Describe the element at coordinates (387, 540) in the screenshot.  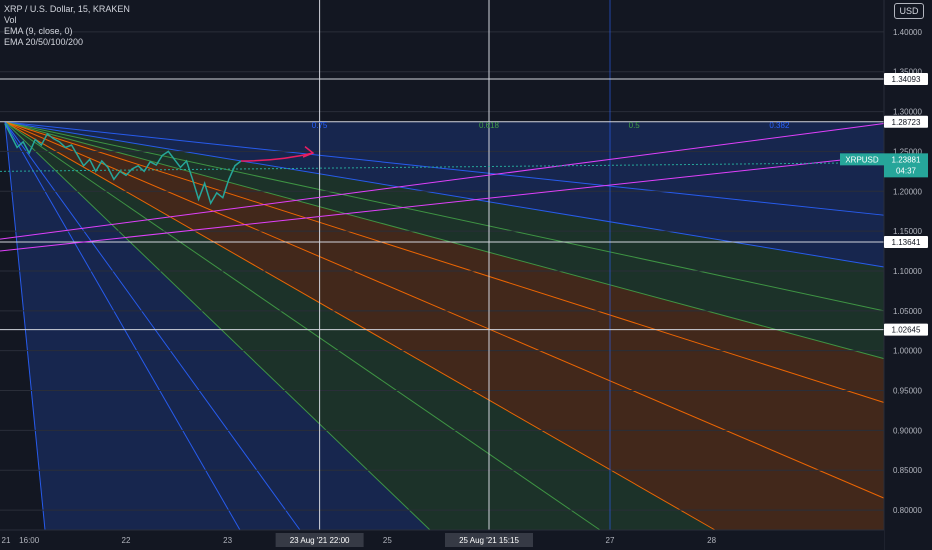
I see `time-tick-4: 25` at that location.